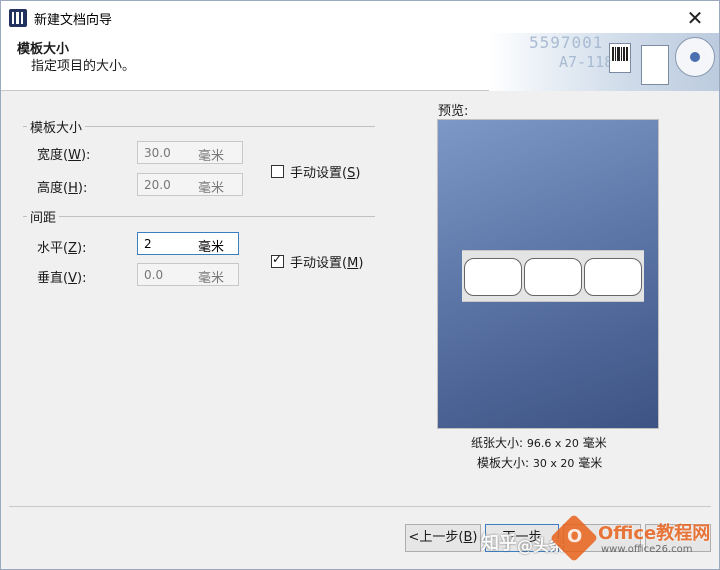 This screenshot has height=570, width=720. I want to click on size-manual-label: 手动设置(S), so click(325, 171).